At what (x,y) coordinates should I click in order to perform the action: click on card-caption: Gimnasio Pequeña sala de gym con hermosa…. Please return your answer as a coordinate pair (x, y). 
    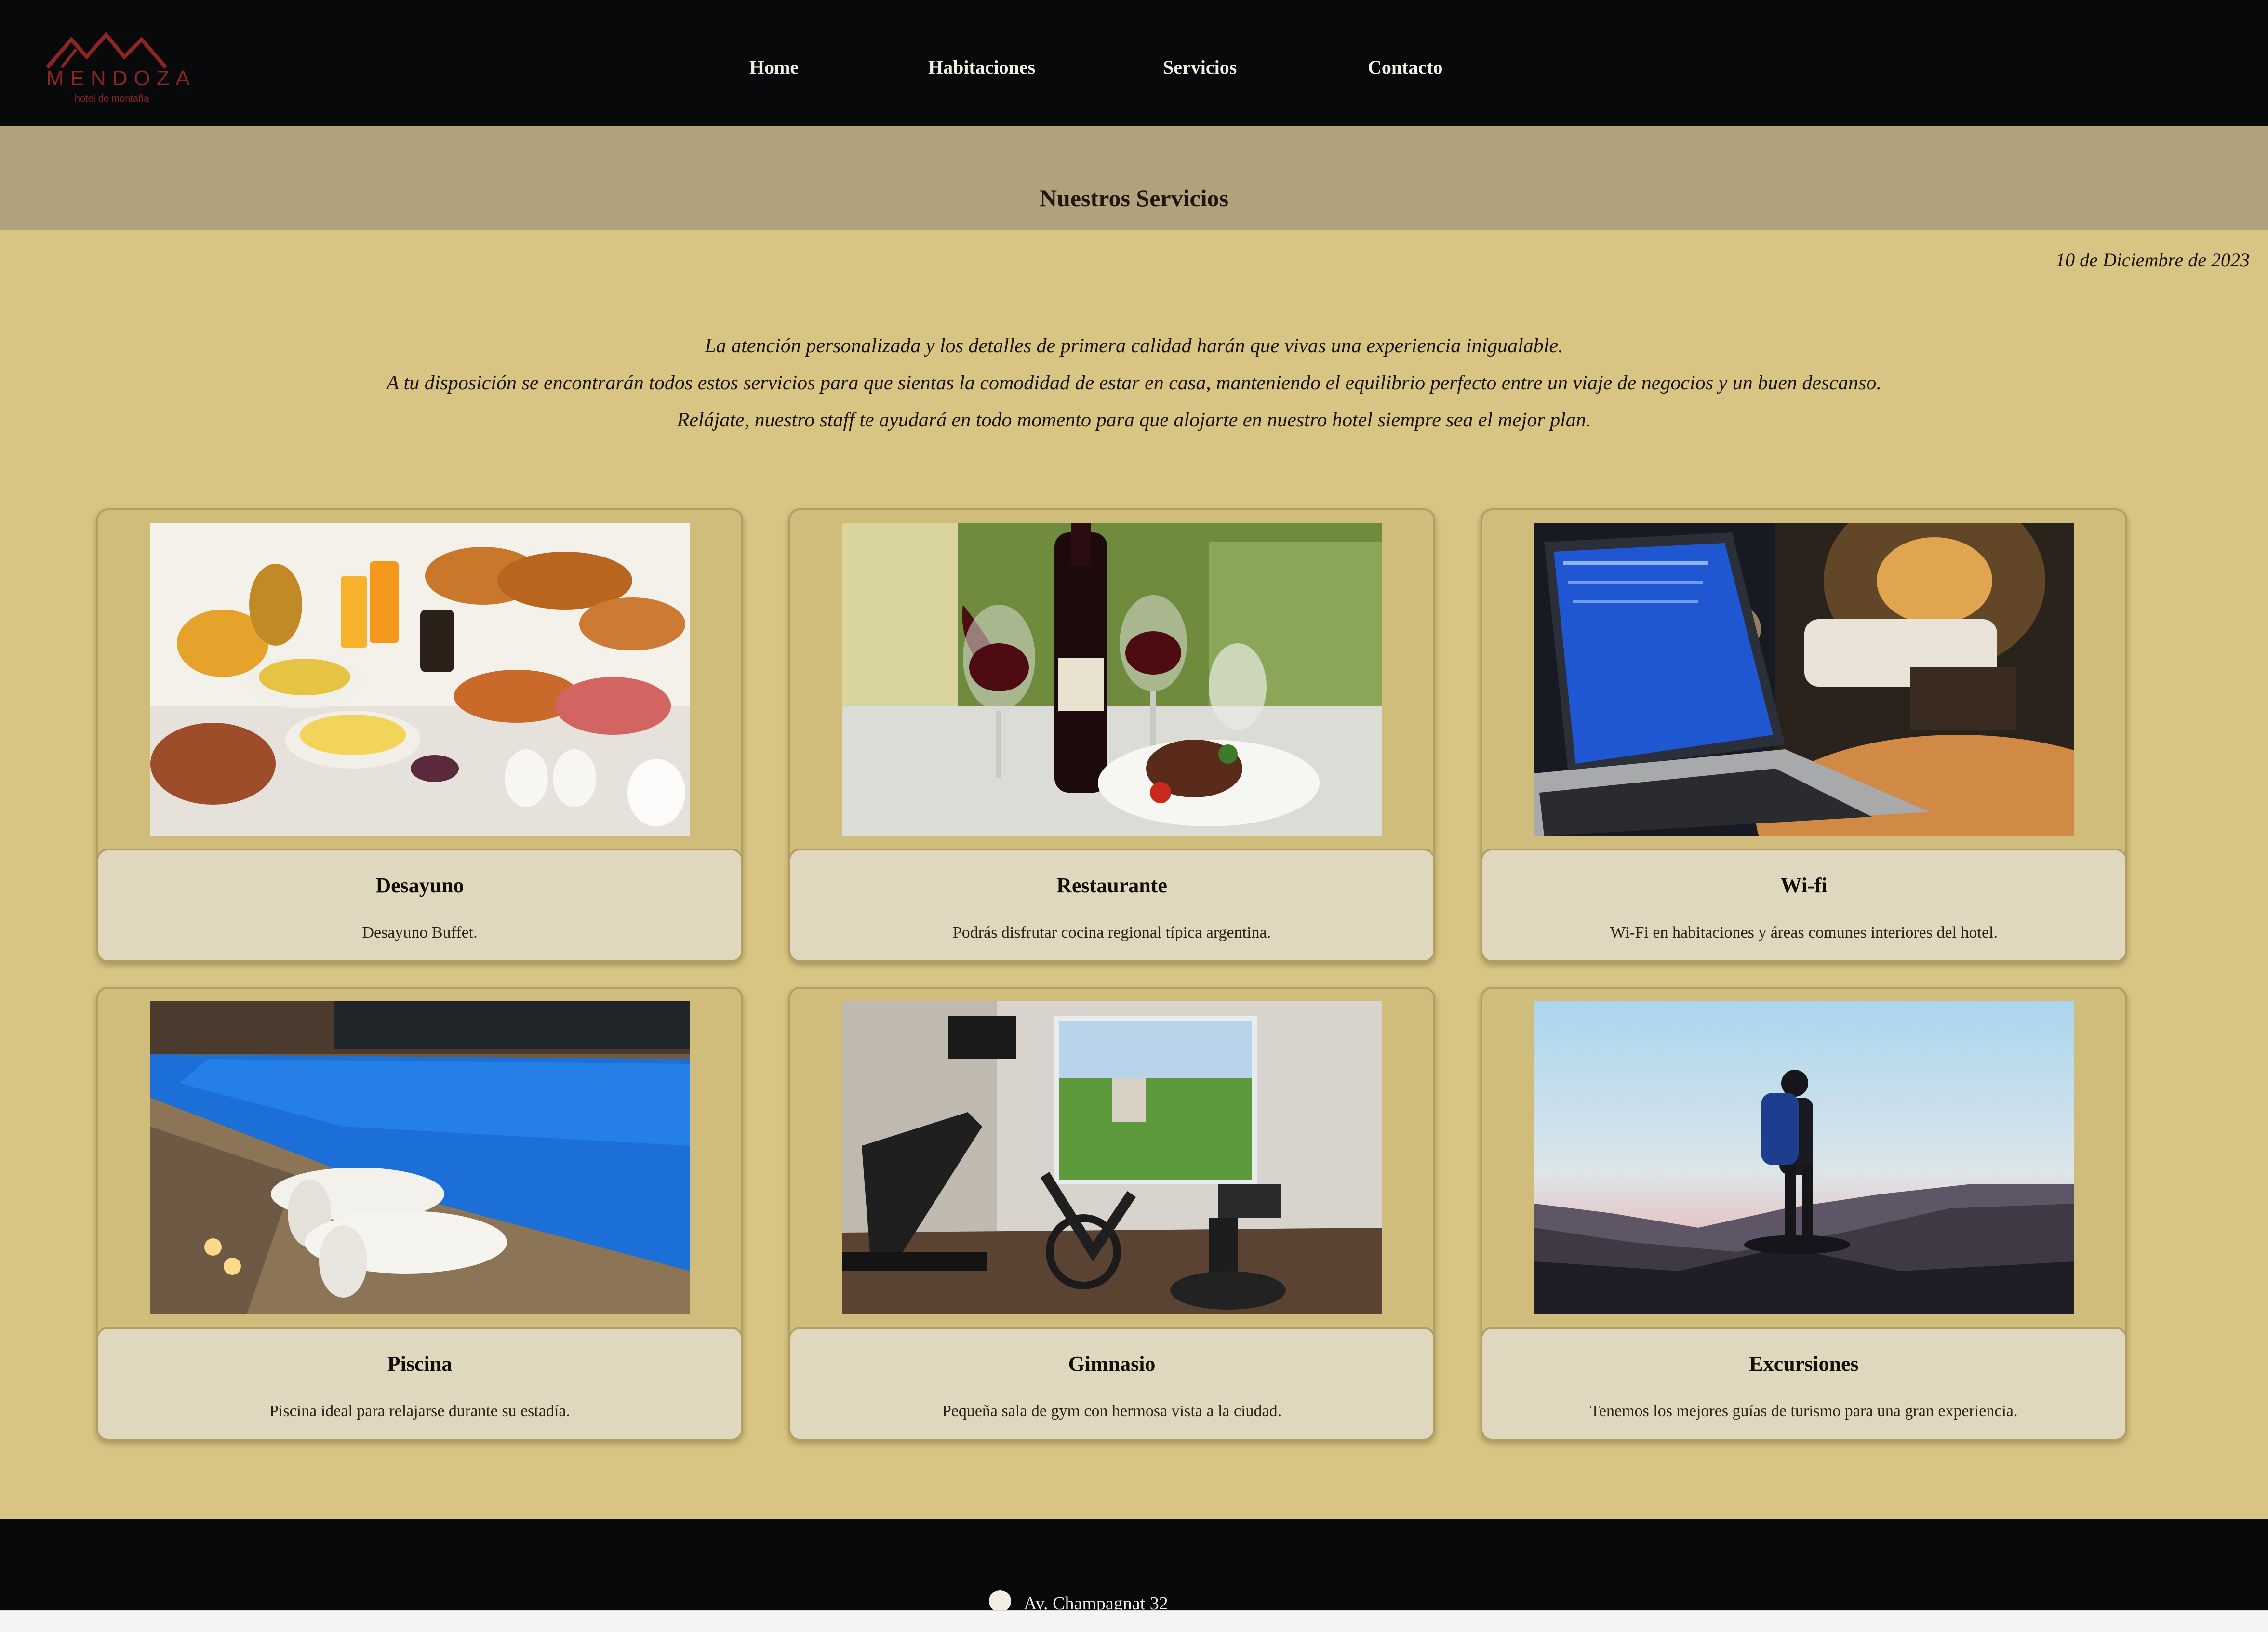
    Looking at the image, I should click on (1111, 1384).